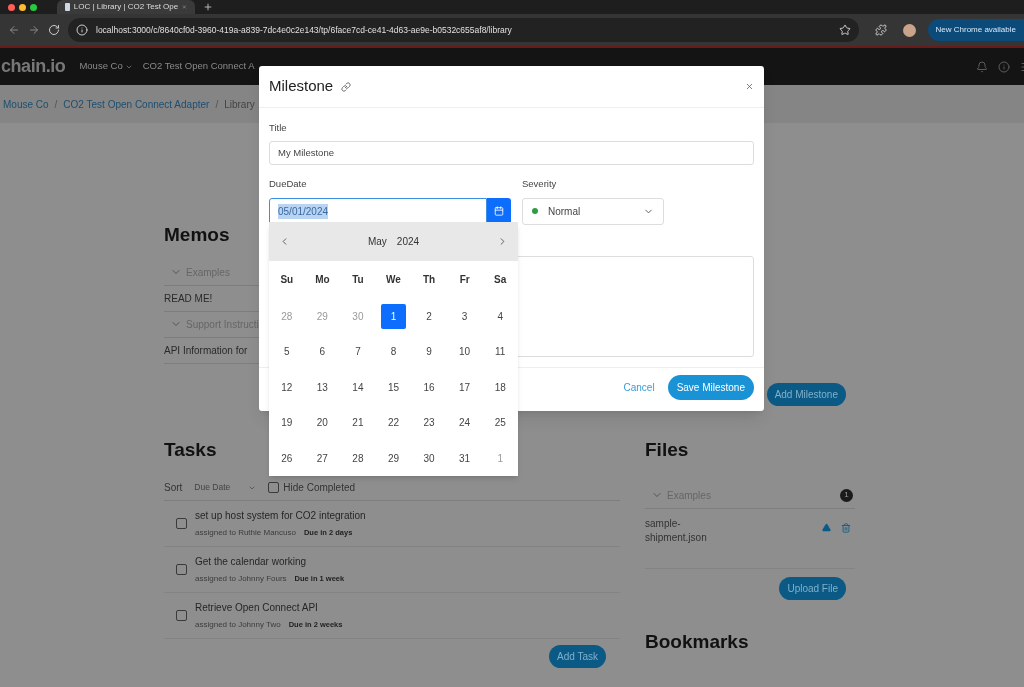 The image size is (1024, 687). Describe the element at coordinates (500, 423) in the screenshot. I see `calendar-day: 25` at that location.